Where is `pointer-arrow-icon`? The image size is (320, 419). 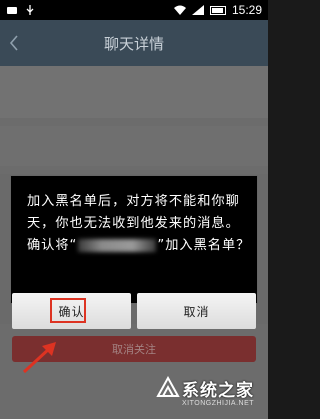
pointer-arrow-icon is located at coordinates (39, 358).